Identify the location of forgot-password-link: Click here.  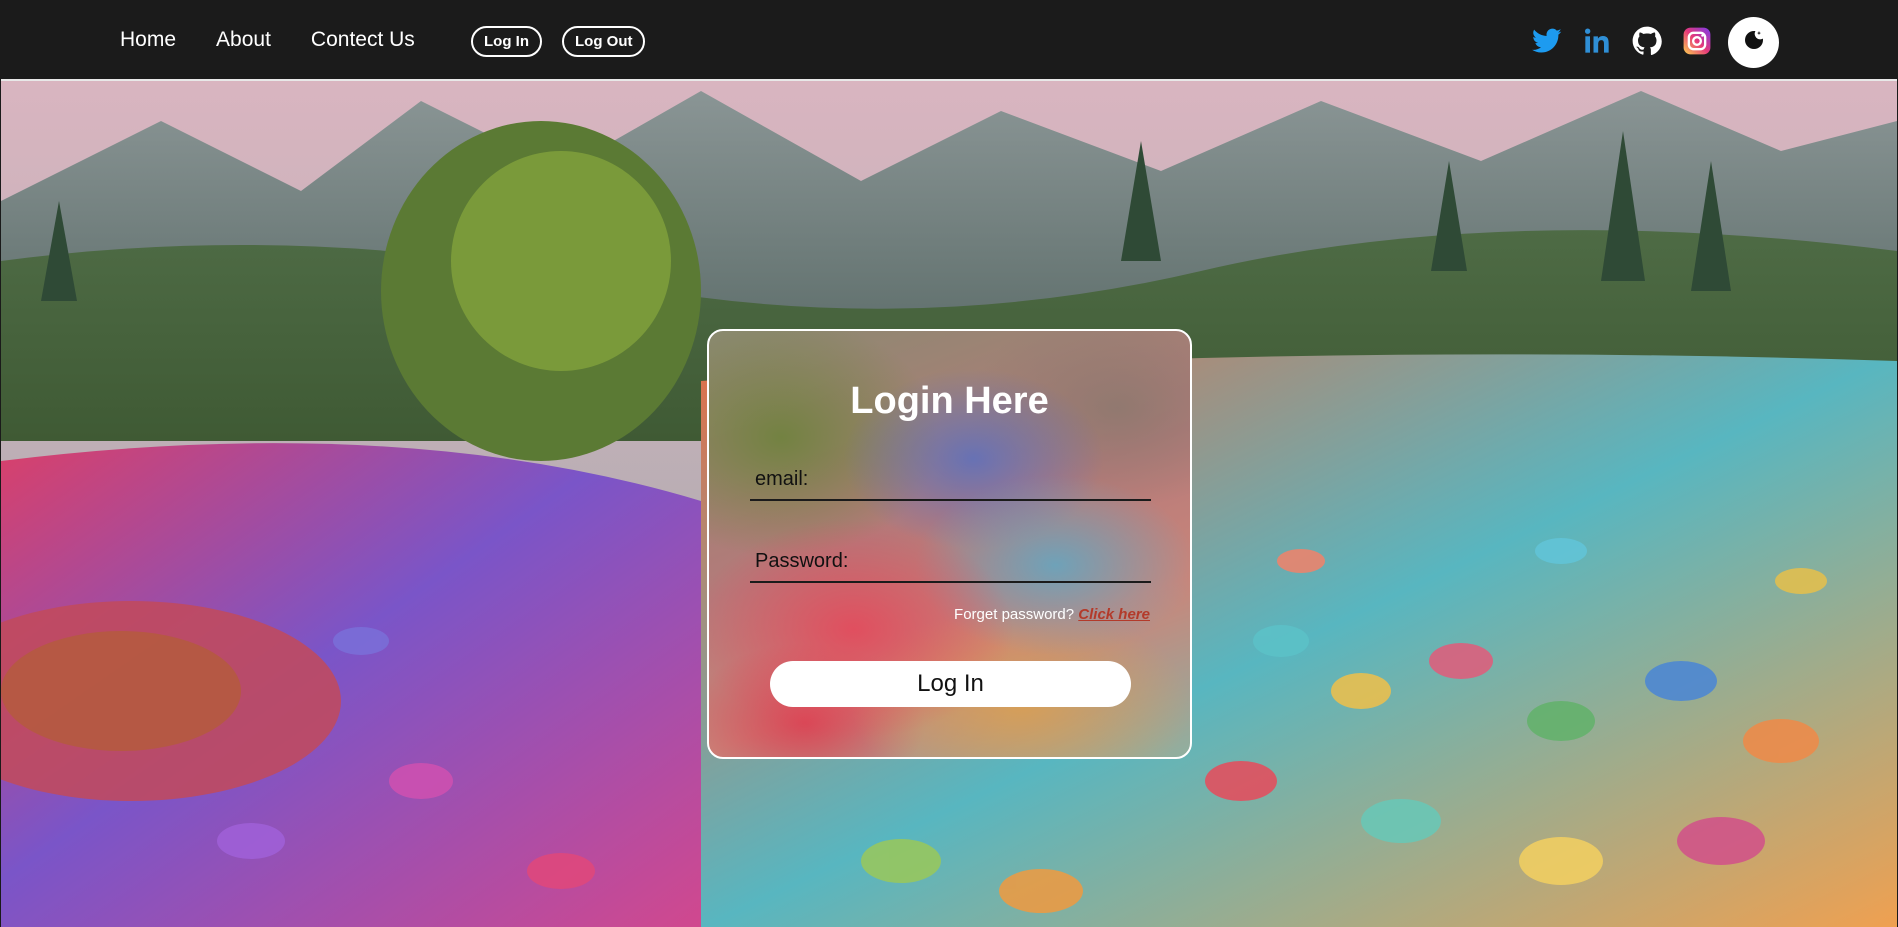
(1114, 614).